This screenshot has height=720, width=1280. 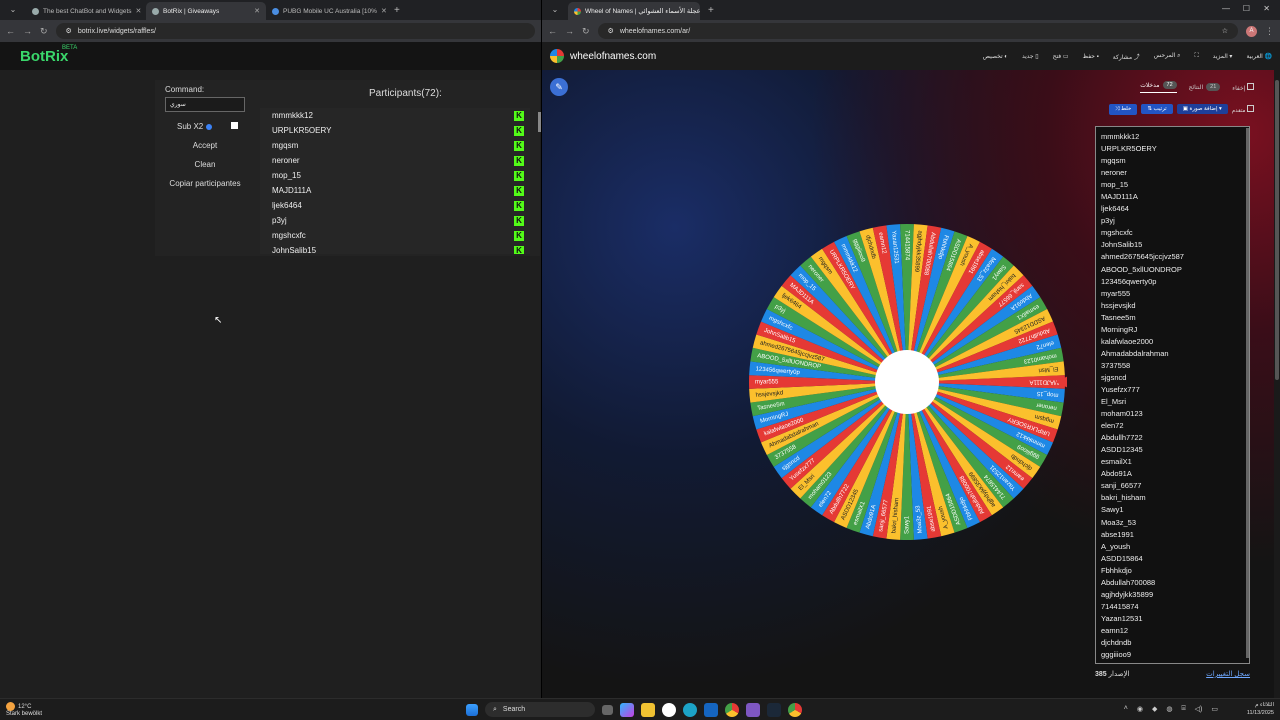 I want to click on entry-line: abse1991, so click(x=1117, y=534).